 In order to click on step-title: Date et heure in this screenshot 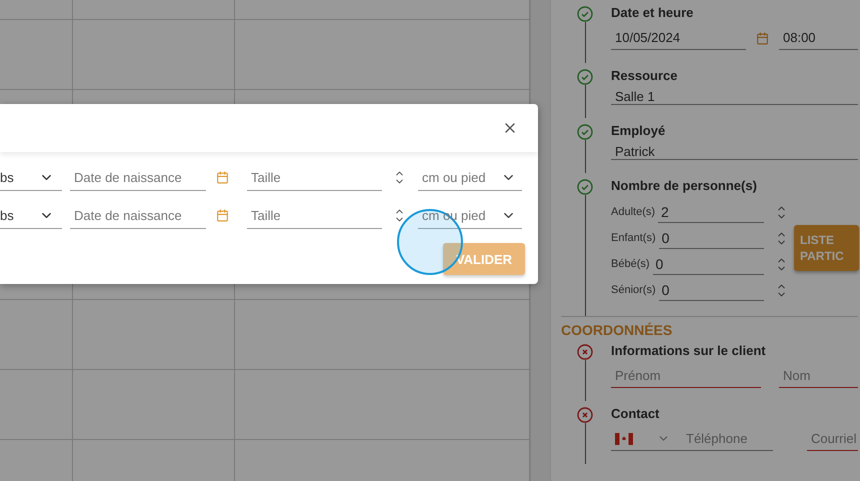, I will do `click(652, 12)`.